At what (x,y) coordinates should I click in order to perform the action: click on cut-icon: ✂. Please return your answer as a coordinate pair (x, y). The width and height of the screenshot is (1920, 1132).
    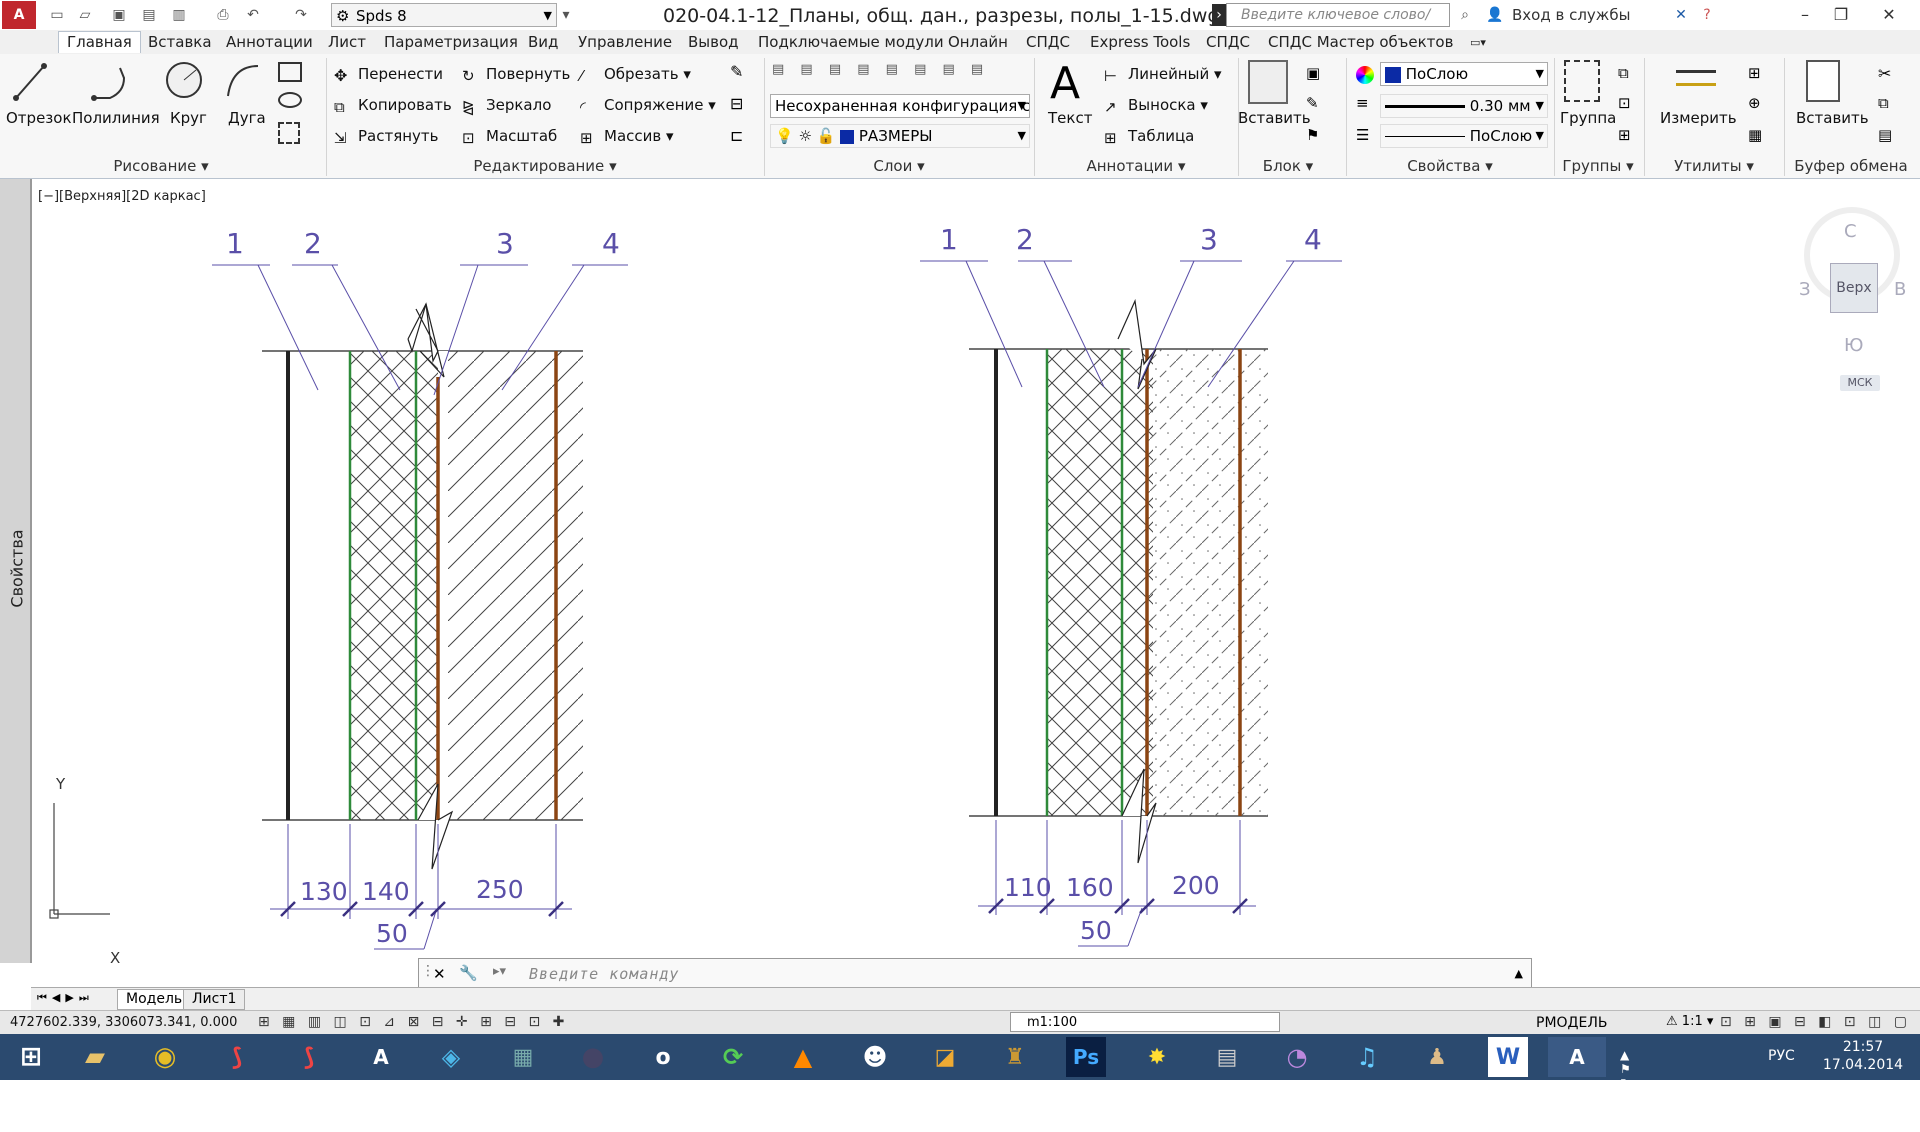
    Looking at the image, I should click on (1884, 73).